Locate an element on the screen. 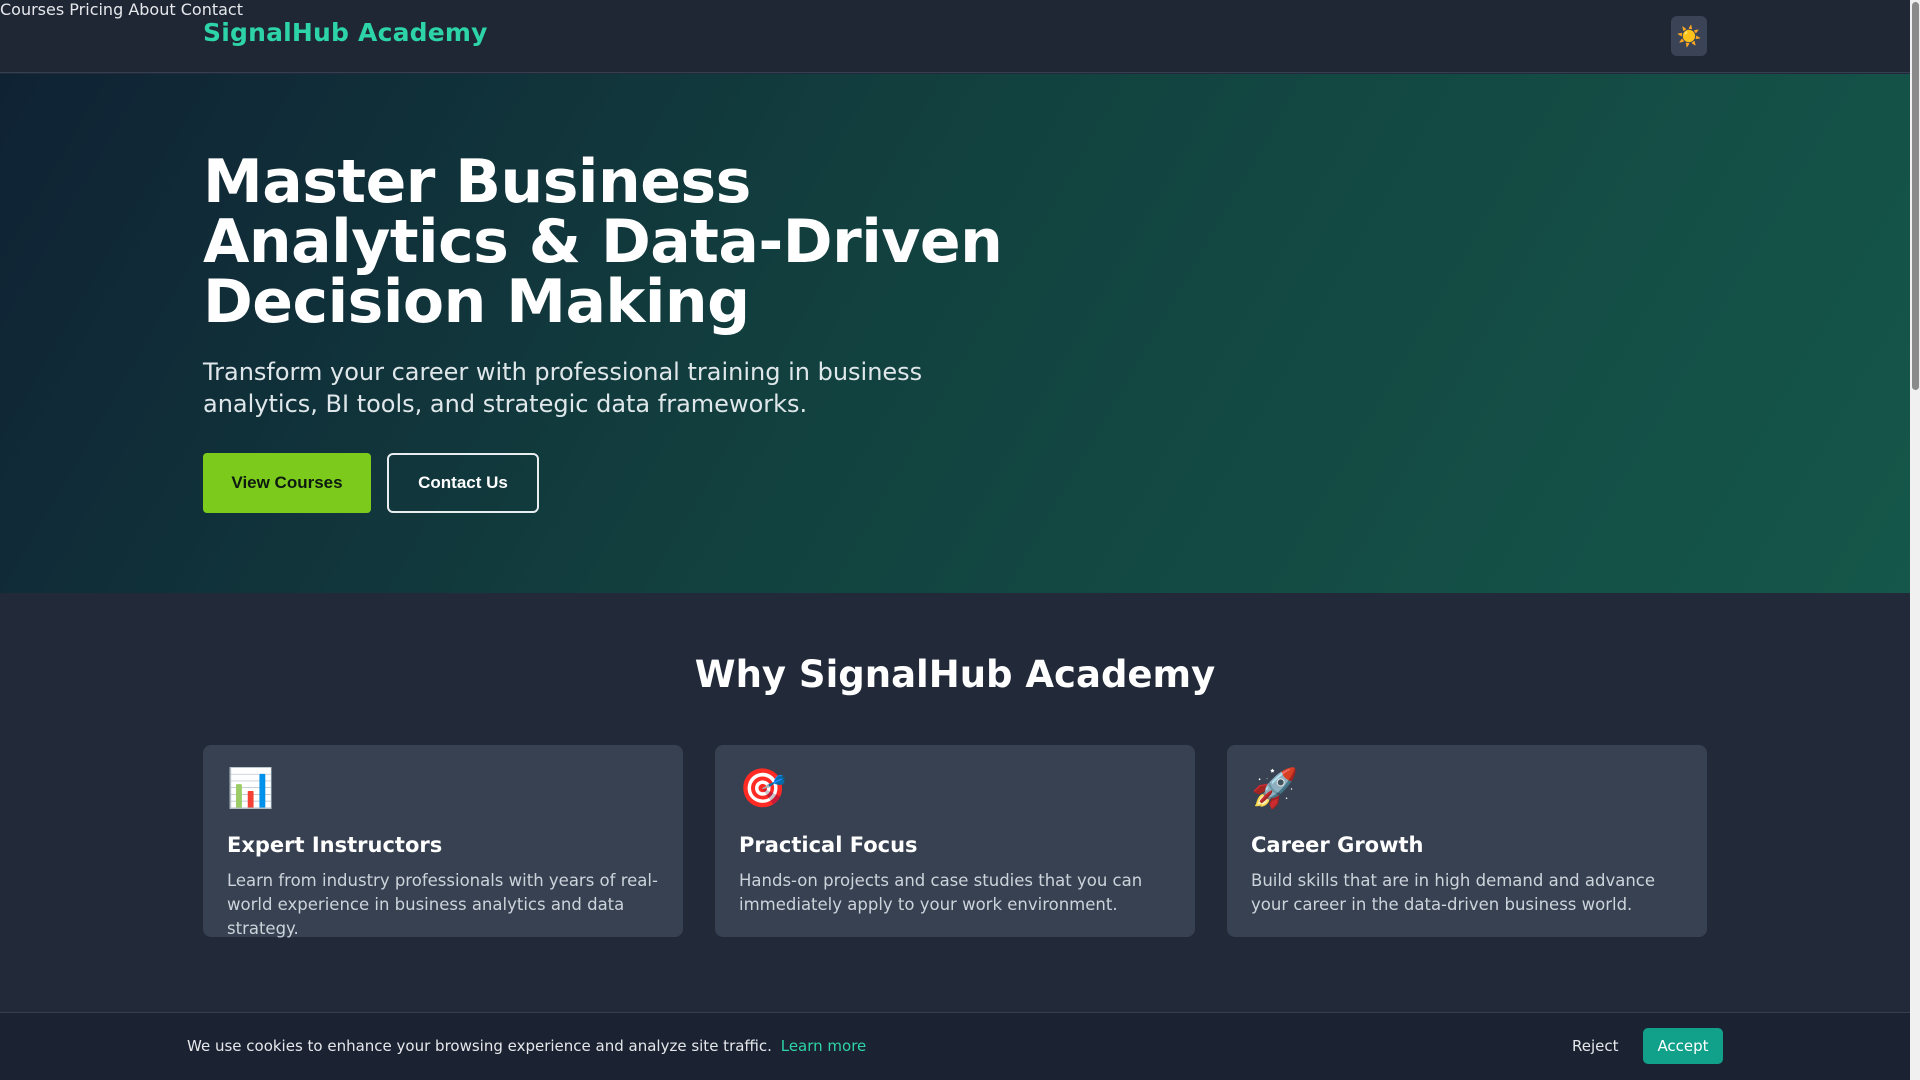 The image size is (1920, 1080). bar-chart-icon: 📊 is located at coordinates (251, 788).